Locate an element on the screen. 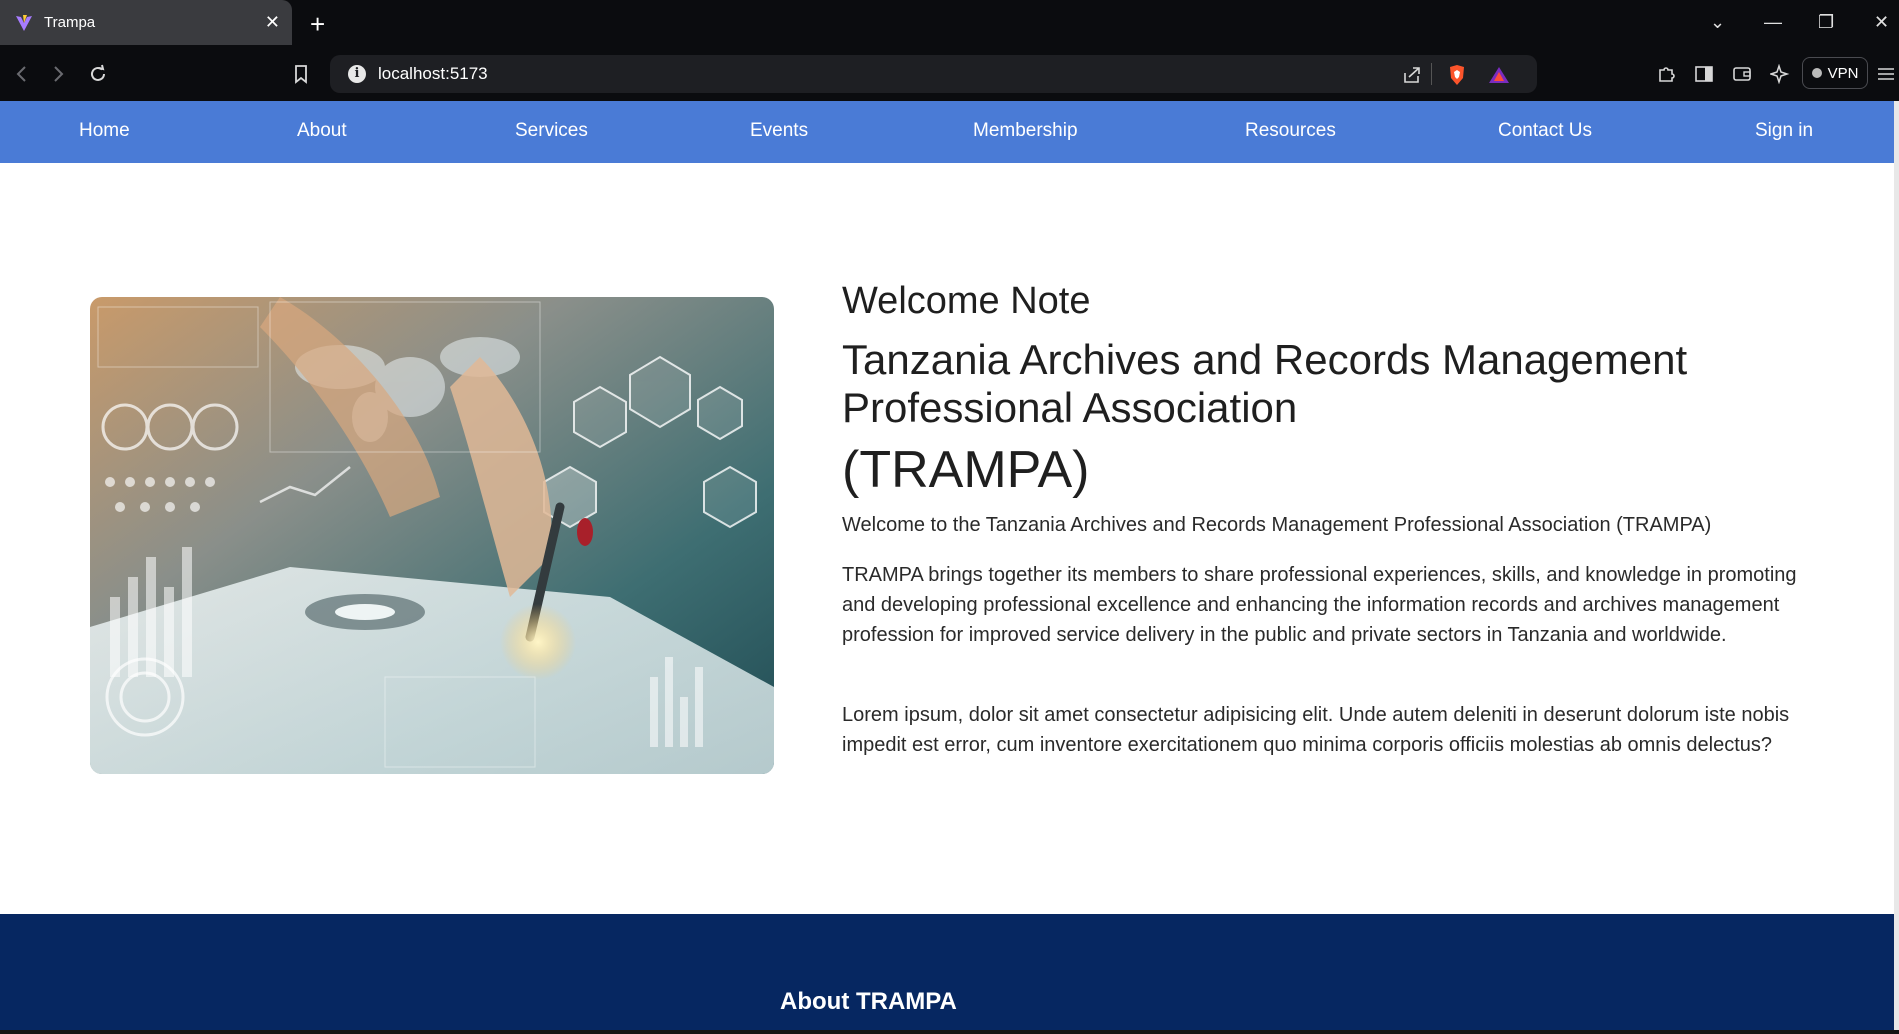  url-text: localhost:5173 is located at coordinates (433, 73).